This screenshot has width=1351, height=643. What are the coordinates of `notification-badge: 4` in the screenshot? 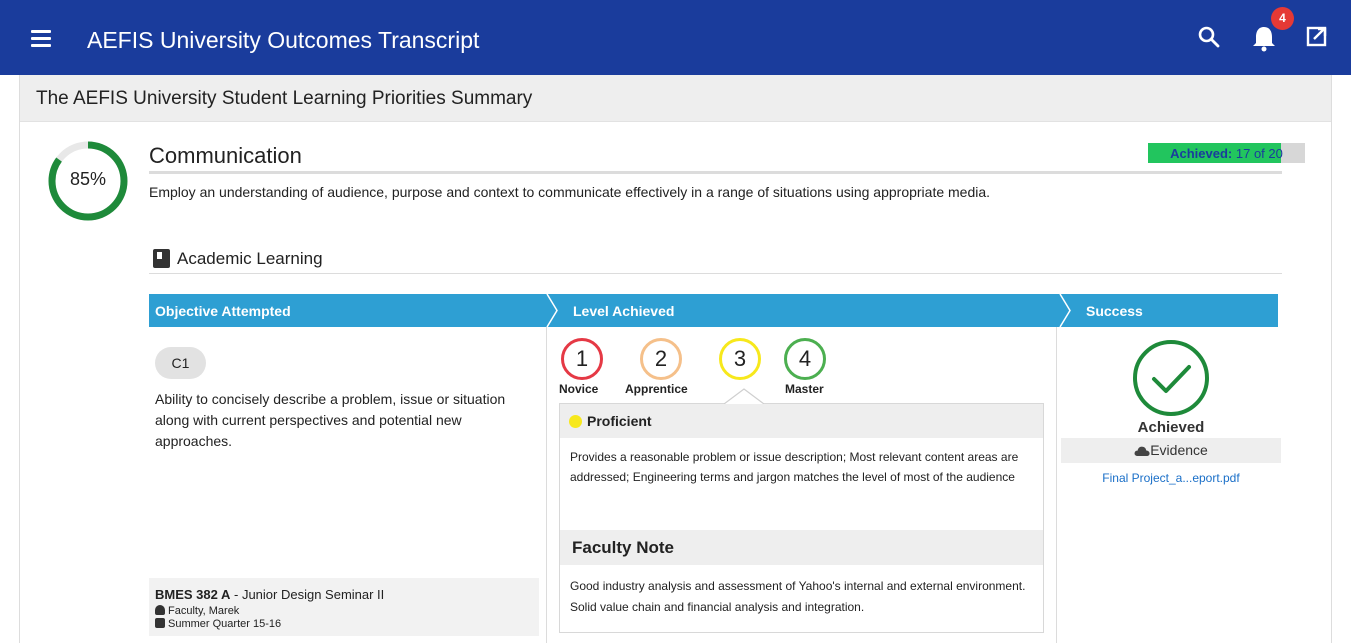 It's located at (1282, 18).